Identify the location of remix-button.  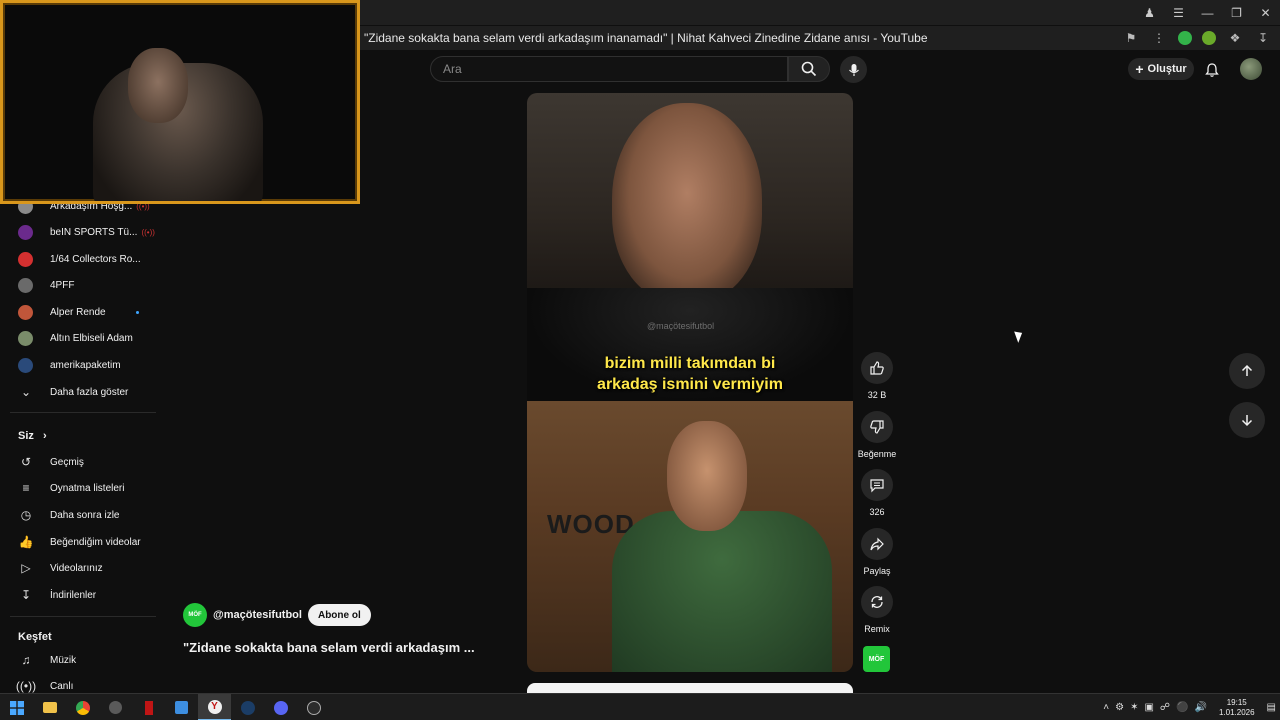
(877, 602).